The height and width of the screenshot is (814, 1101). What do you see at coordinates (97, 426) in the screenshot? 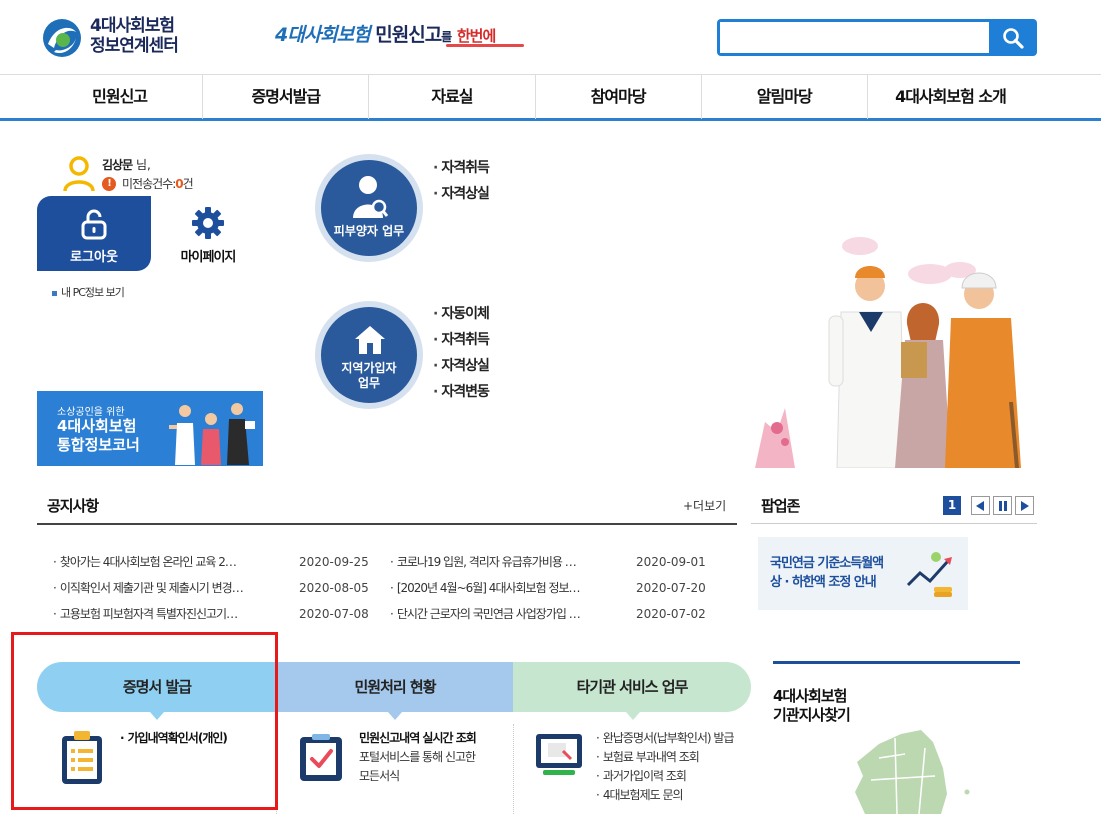
I see `banner-line2: 4대사회보험` at bounding box center [97, 426].